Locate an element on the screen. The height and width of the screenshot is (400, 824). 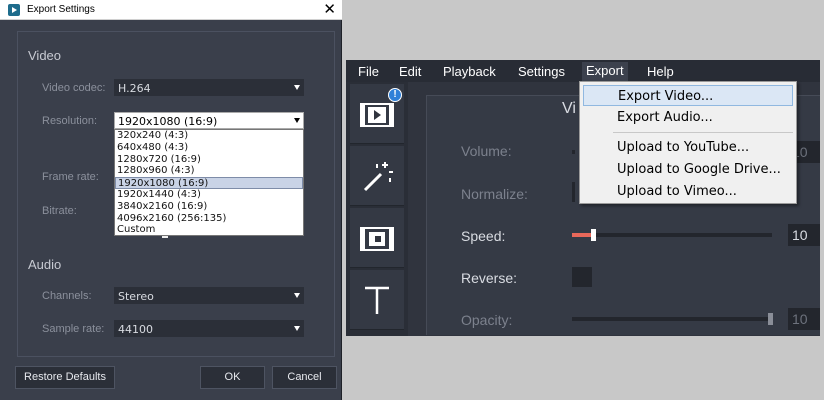
resolution-option-selected: 1920x1080 (16:9) is located at coordinates (209, 183).